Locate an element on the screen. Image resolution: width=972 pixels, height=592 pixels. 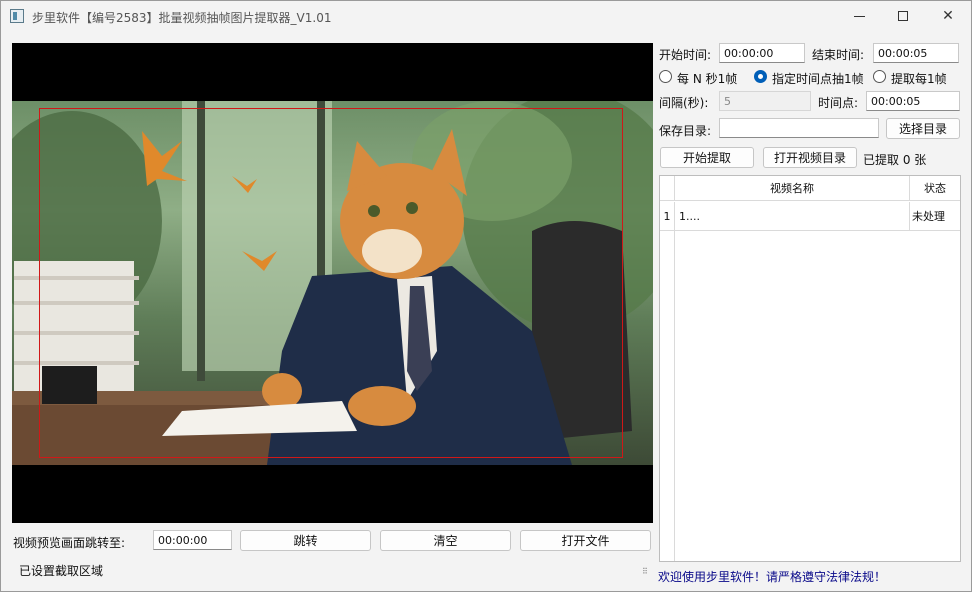
region-status-text: 已设置截取区域 is located at coordinates (61, 571).